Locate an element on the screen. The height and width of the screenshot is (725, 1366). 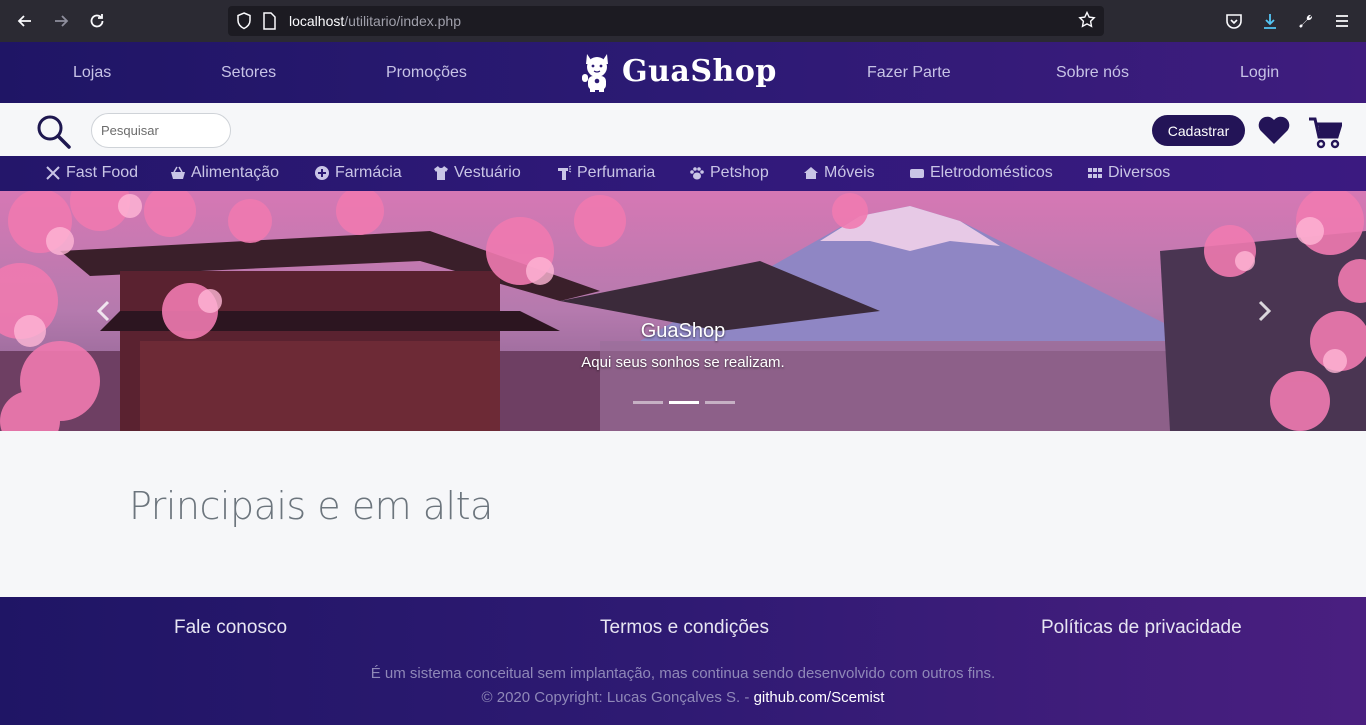
carousel-caption-title: GuaShop is located at coordinates (683, 331).